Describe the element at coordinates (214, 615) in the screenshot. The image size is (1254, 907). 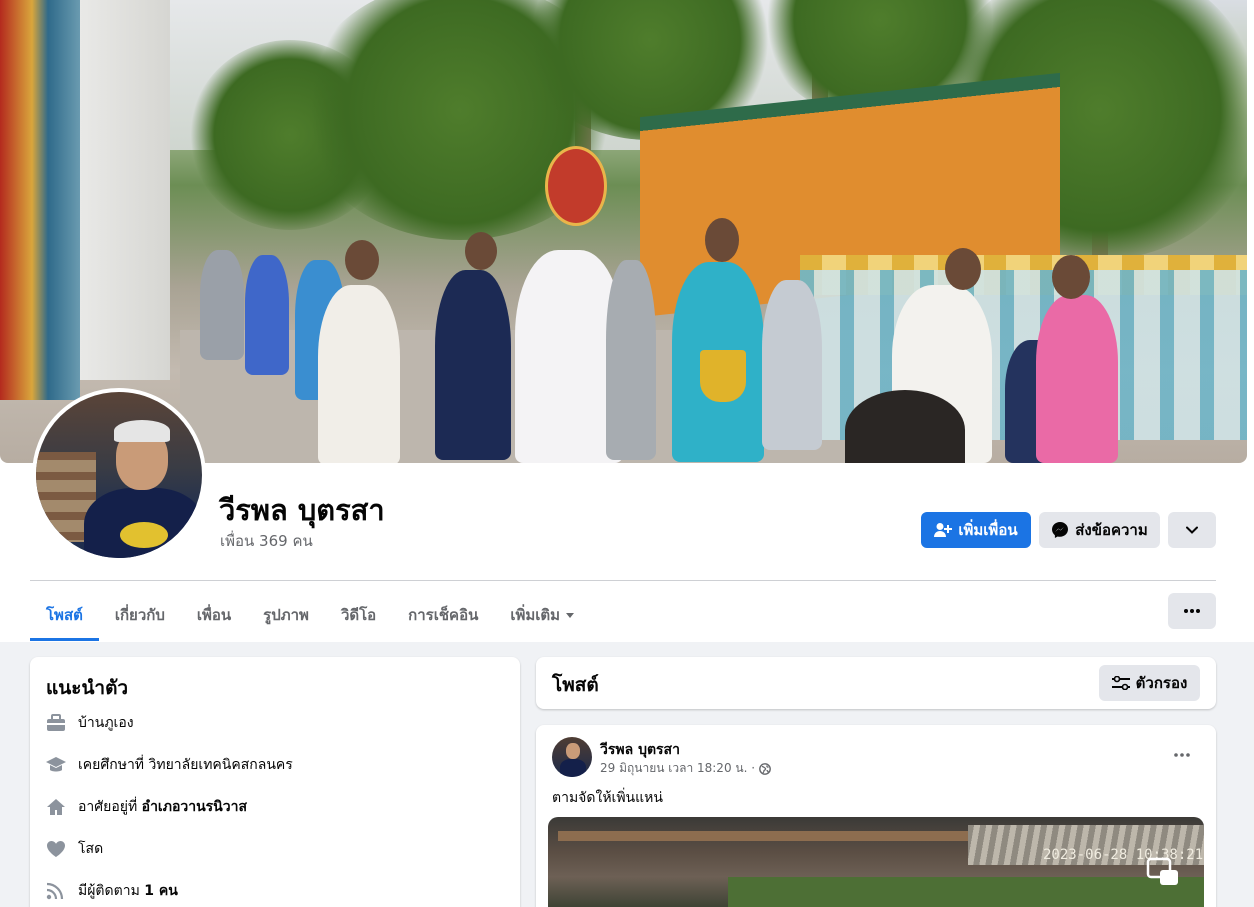
I see `tab-friends: เพื่อน` at that location.